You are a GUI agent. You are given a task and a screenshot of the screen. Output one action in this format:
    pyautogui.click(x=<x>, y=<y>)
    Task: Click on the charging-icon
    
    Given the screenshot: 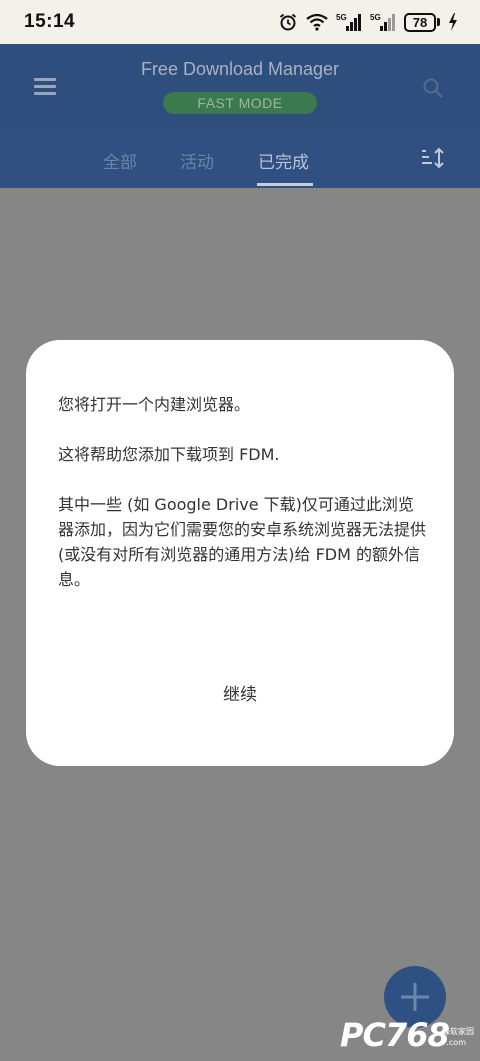 What is the action you would take?
    pyautogui.click(x=453, y=22)
    